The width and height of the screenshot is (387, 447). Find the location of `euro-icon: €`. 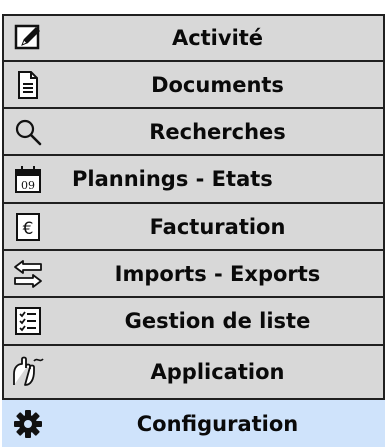

euro-icon: € is located at coordinates (28, 226).